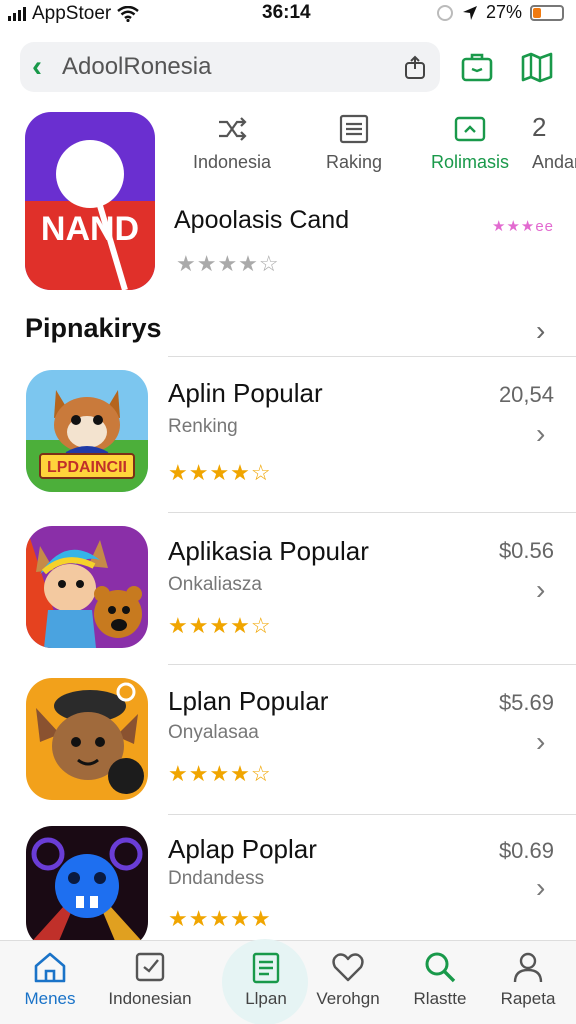 The image size is (576, 1024). I want to click on app-subtitle: Renking, so click(203, 426).